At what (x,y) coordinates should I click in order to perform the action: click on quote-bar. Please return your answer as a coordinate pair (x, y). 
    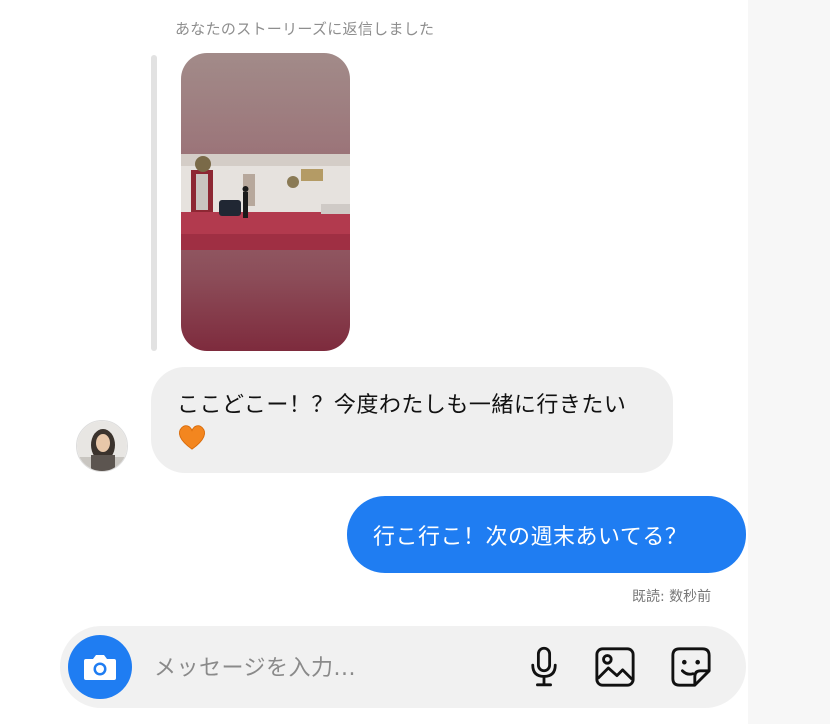
    Looking at the image, I should click on (154, 203).